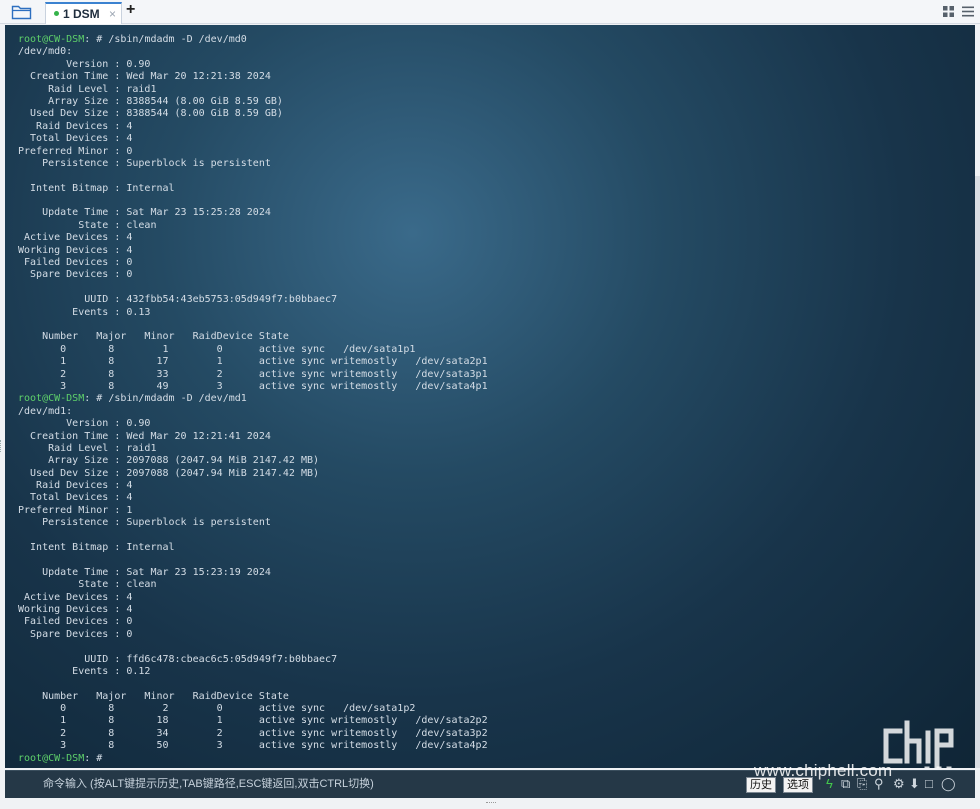 The width and height of the screenshot is (980, 809). Describe the element at coordinates (948, 784) in the screenshot. I see `stop-icon: ◯` at that location.